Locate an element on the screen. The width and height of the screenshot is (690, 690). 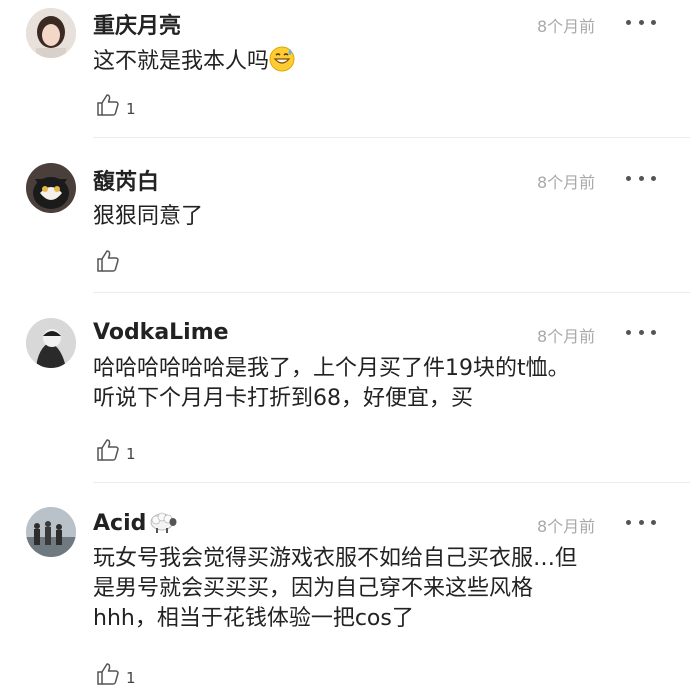
username: Acid is located at coordinates (135, 525).